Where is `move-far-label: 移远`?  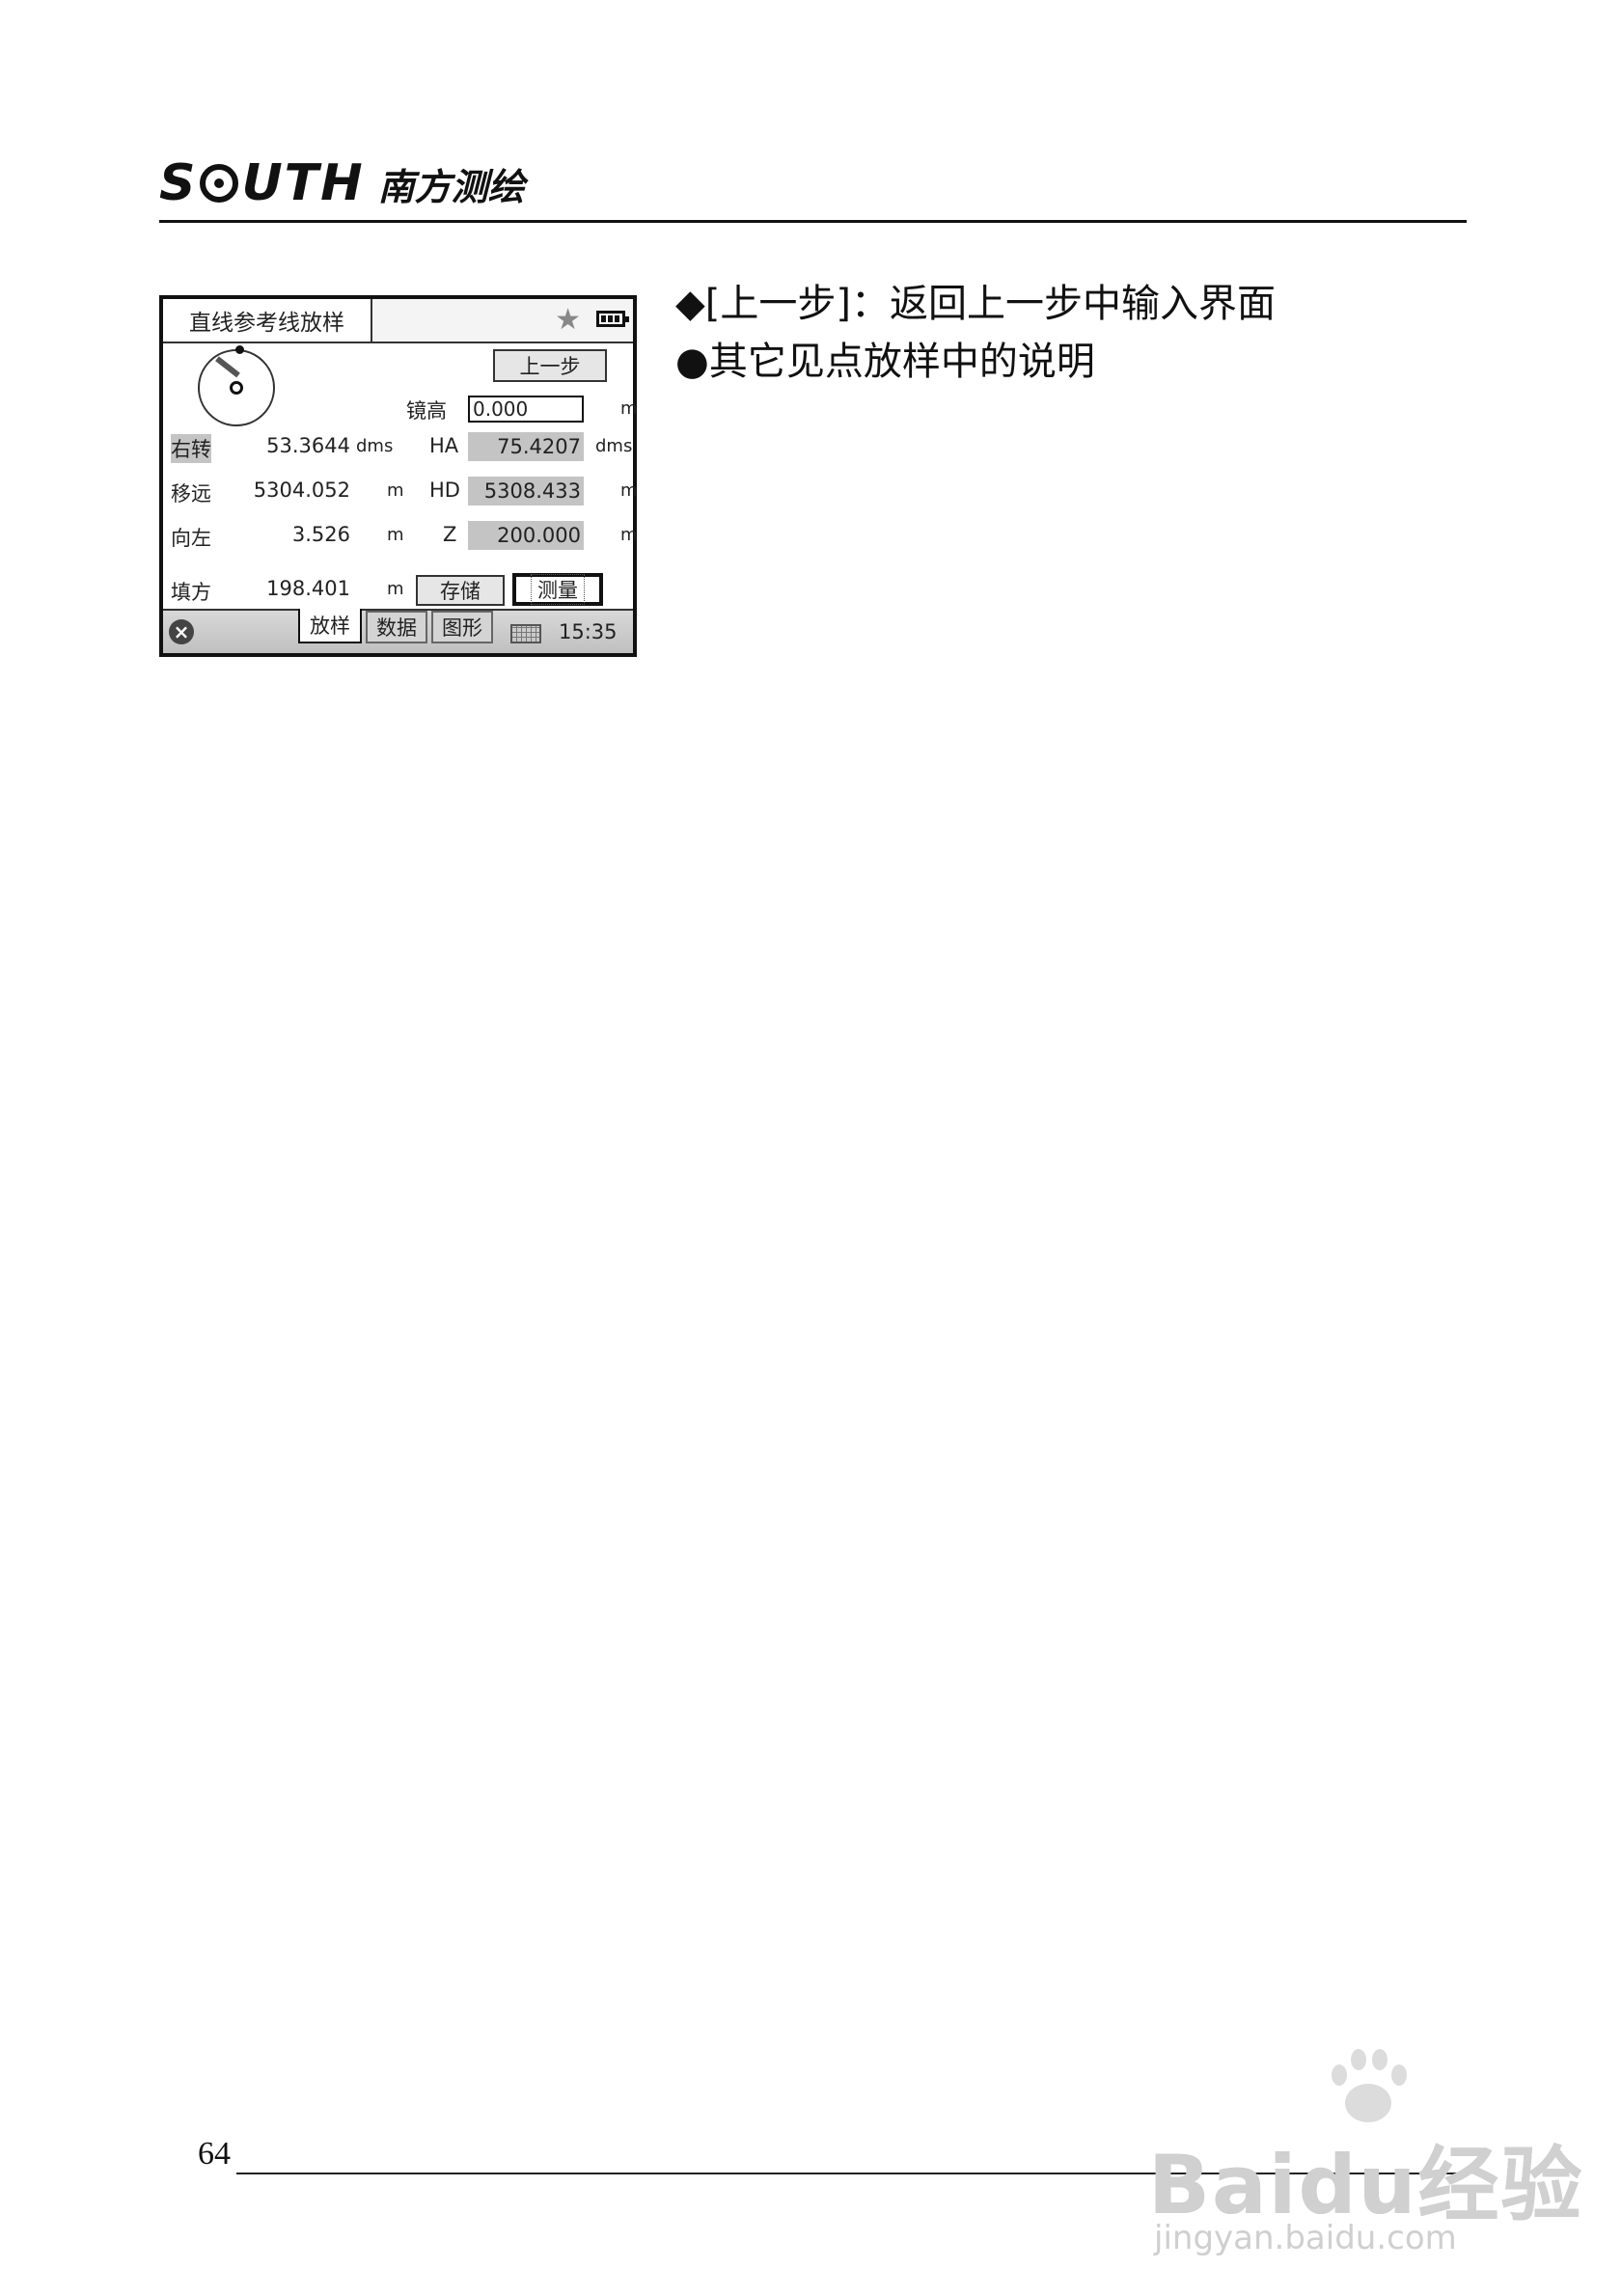 move-far-label: 移远 is located at coordinates (191, 494).